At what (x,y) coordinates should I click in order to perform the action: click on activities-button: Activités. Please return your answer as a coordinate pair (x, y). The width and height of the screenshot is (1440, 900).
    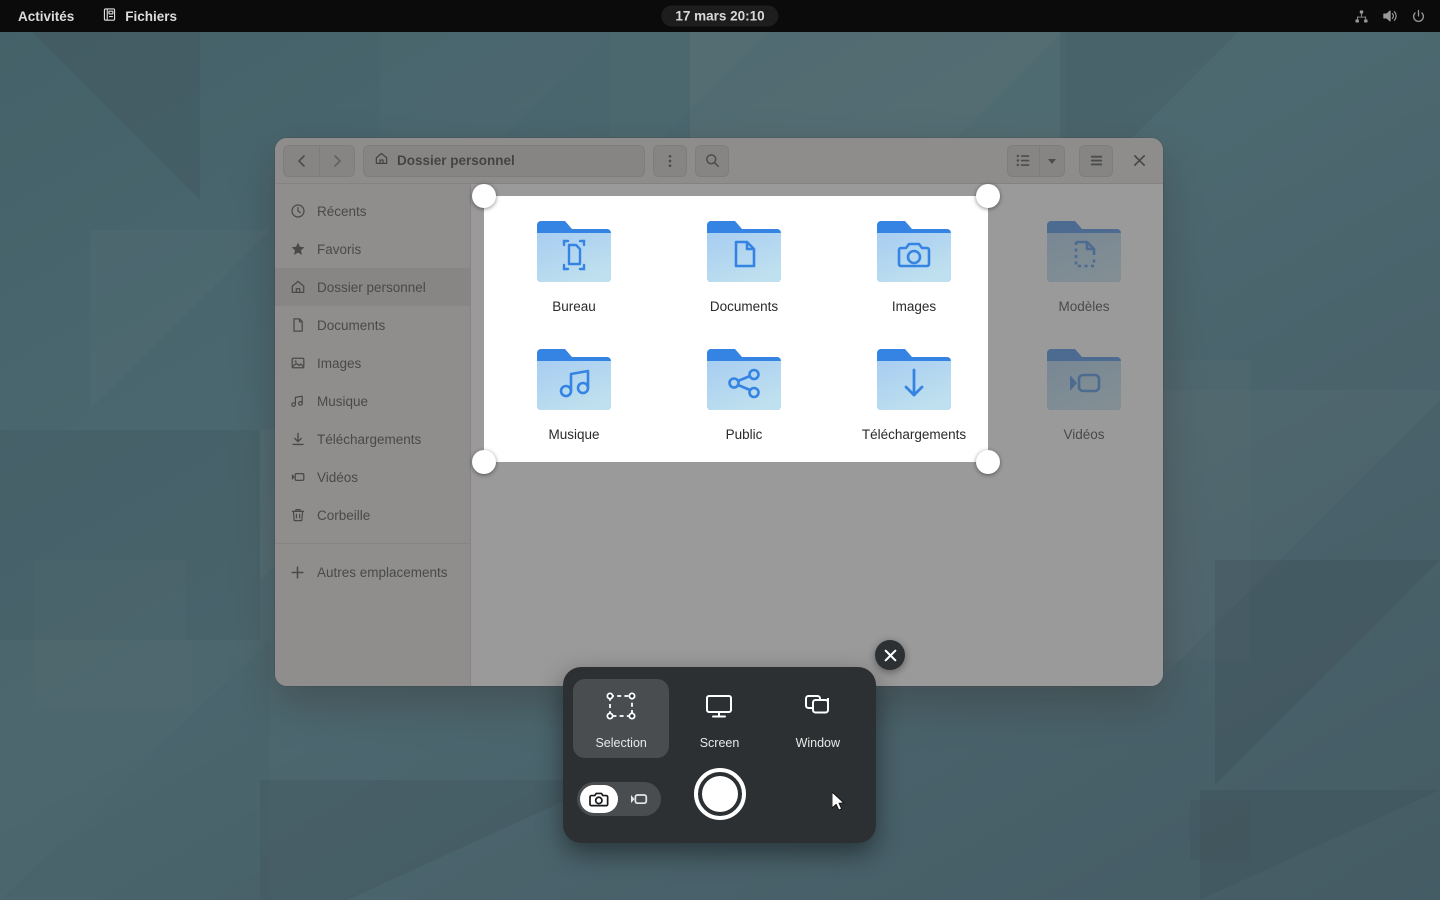
    Looking at the image, I should click on (45, 16).